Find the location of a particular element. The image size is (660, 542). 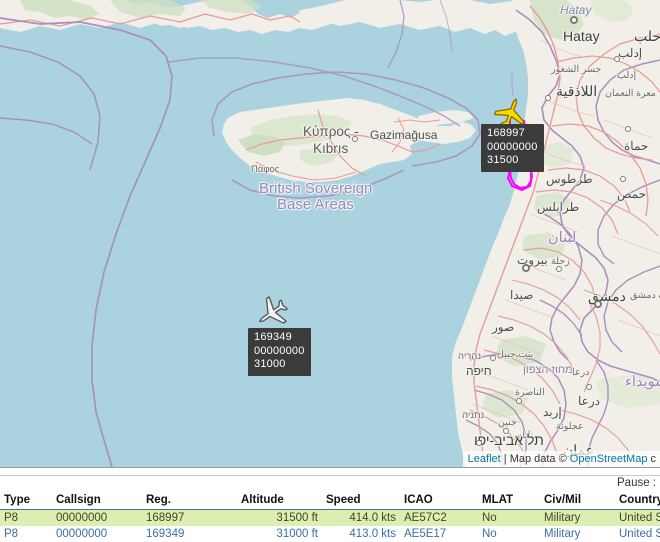

aircraft-label-reg: 168997 is located at coordinates (506, 133).